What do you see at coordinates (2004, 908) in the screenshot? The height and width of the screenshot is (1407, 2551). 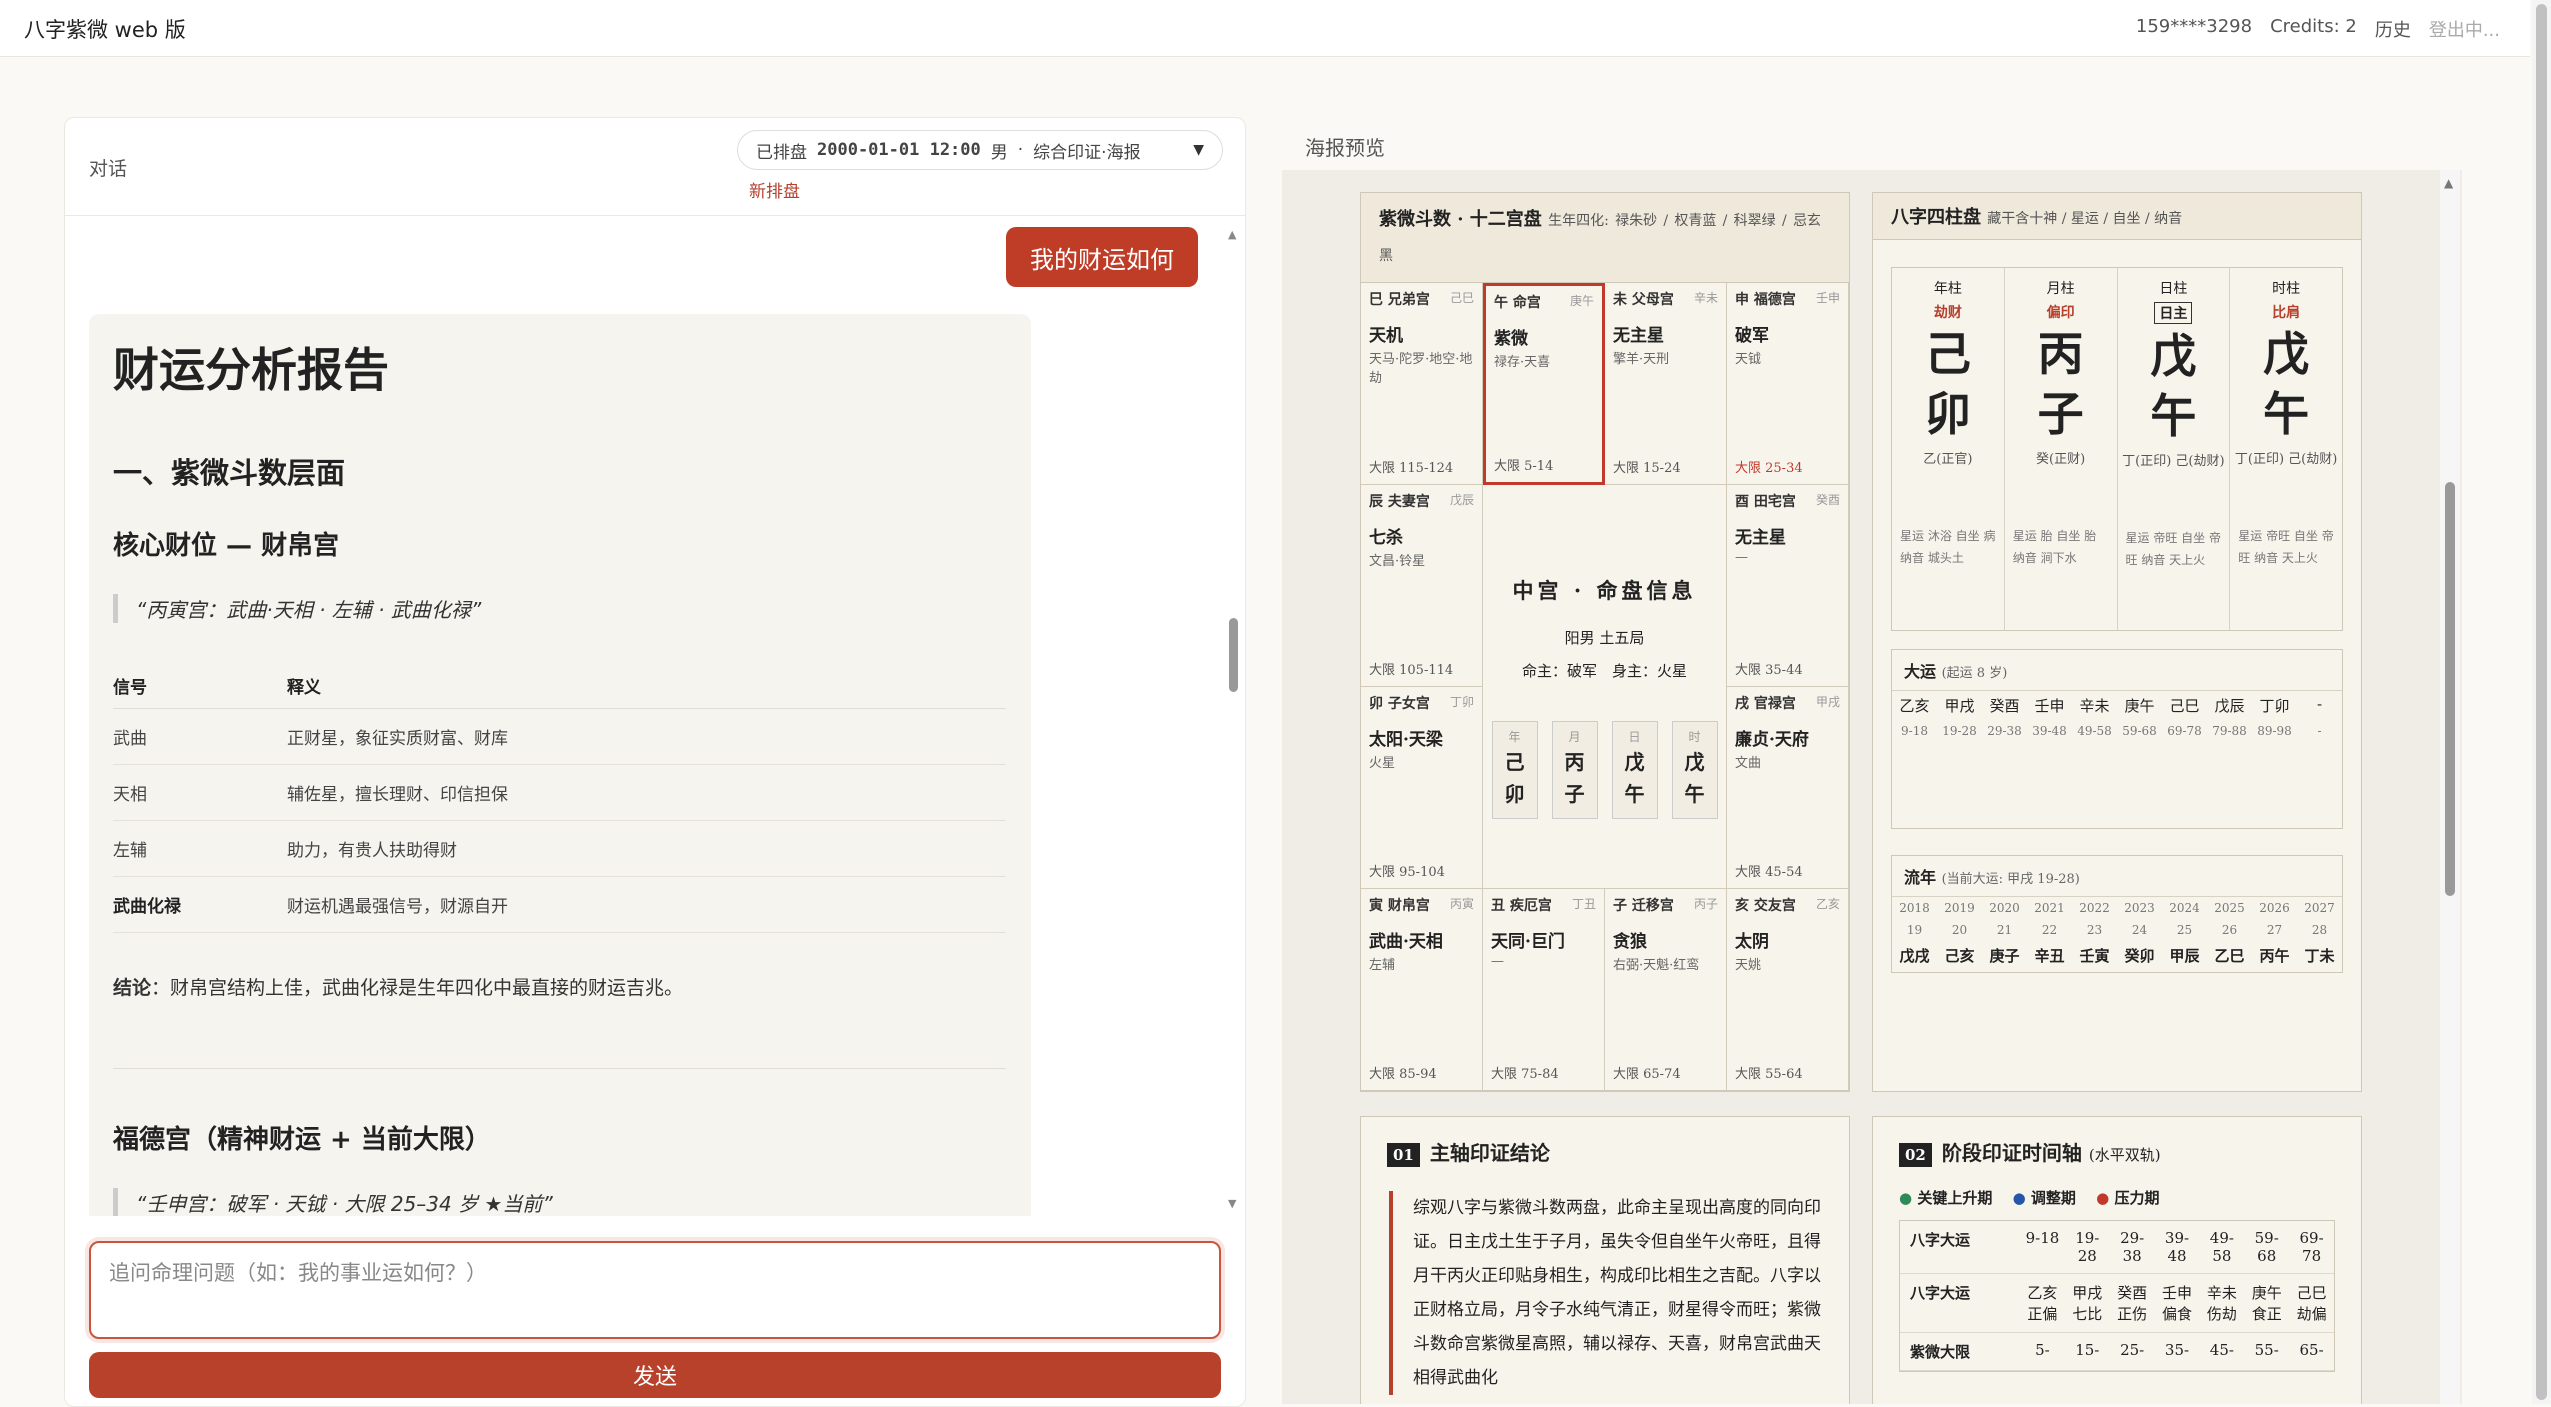 I see `table-cell: 2020` at bounding box center [2004, 908].